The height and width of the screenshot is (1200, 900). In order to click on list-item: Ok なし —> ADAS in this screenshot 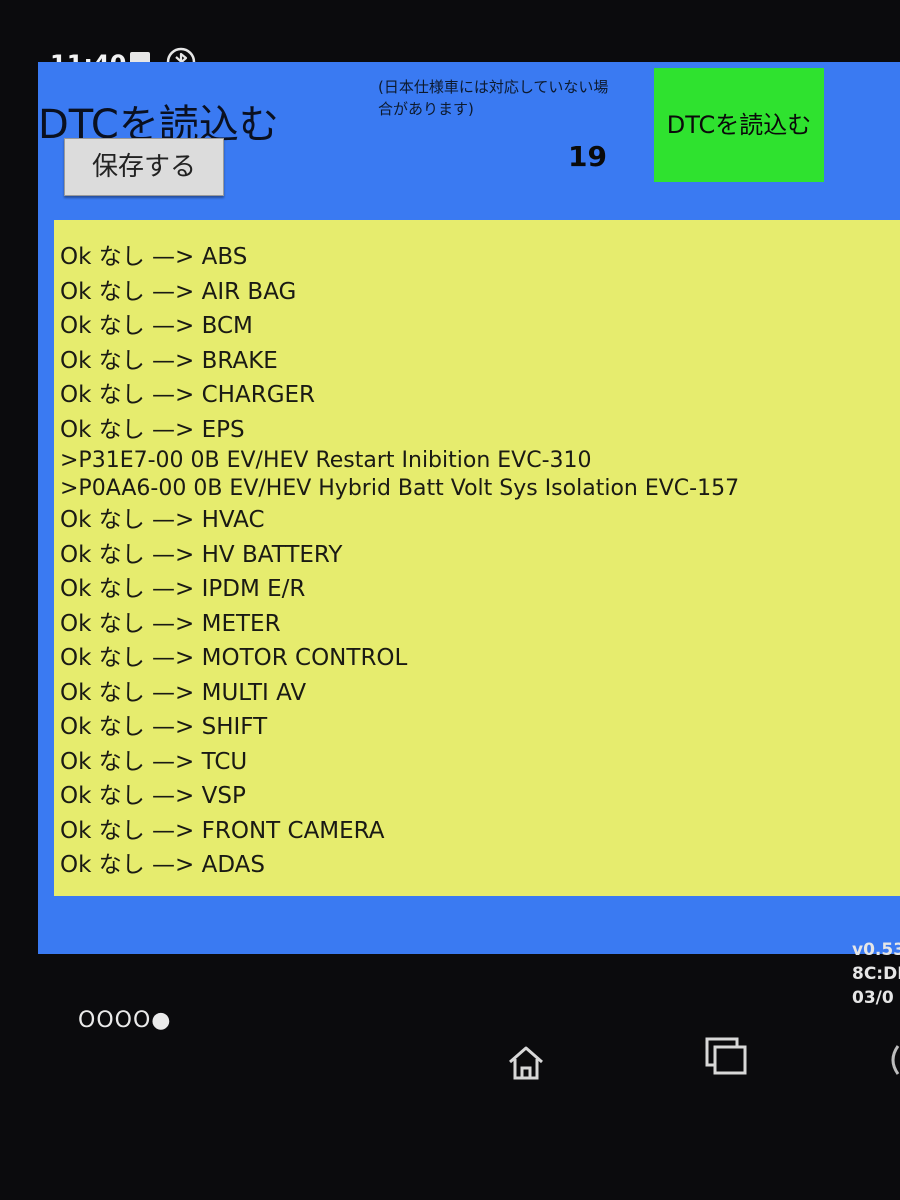, I will do `click(163, 865)`.